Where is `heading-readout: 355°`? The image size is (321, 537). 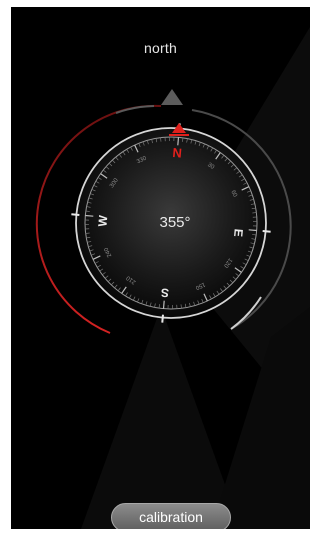 heading-readout: 355° is located at coordinates (175, 222).